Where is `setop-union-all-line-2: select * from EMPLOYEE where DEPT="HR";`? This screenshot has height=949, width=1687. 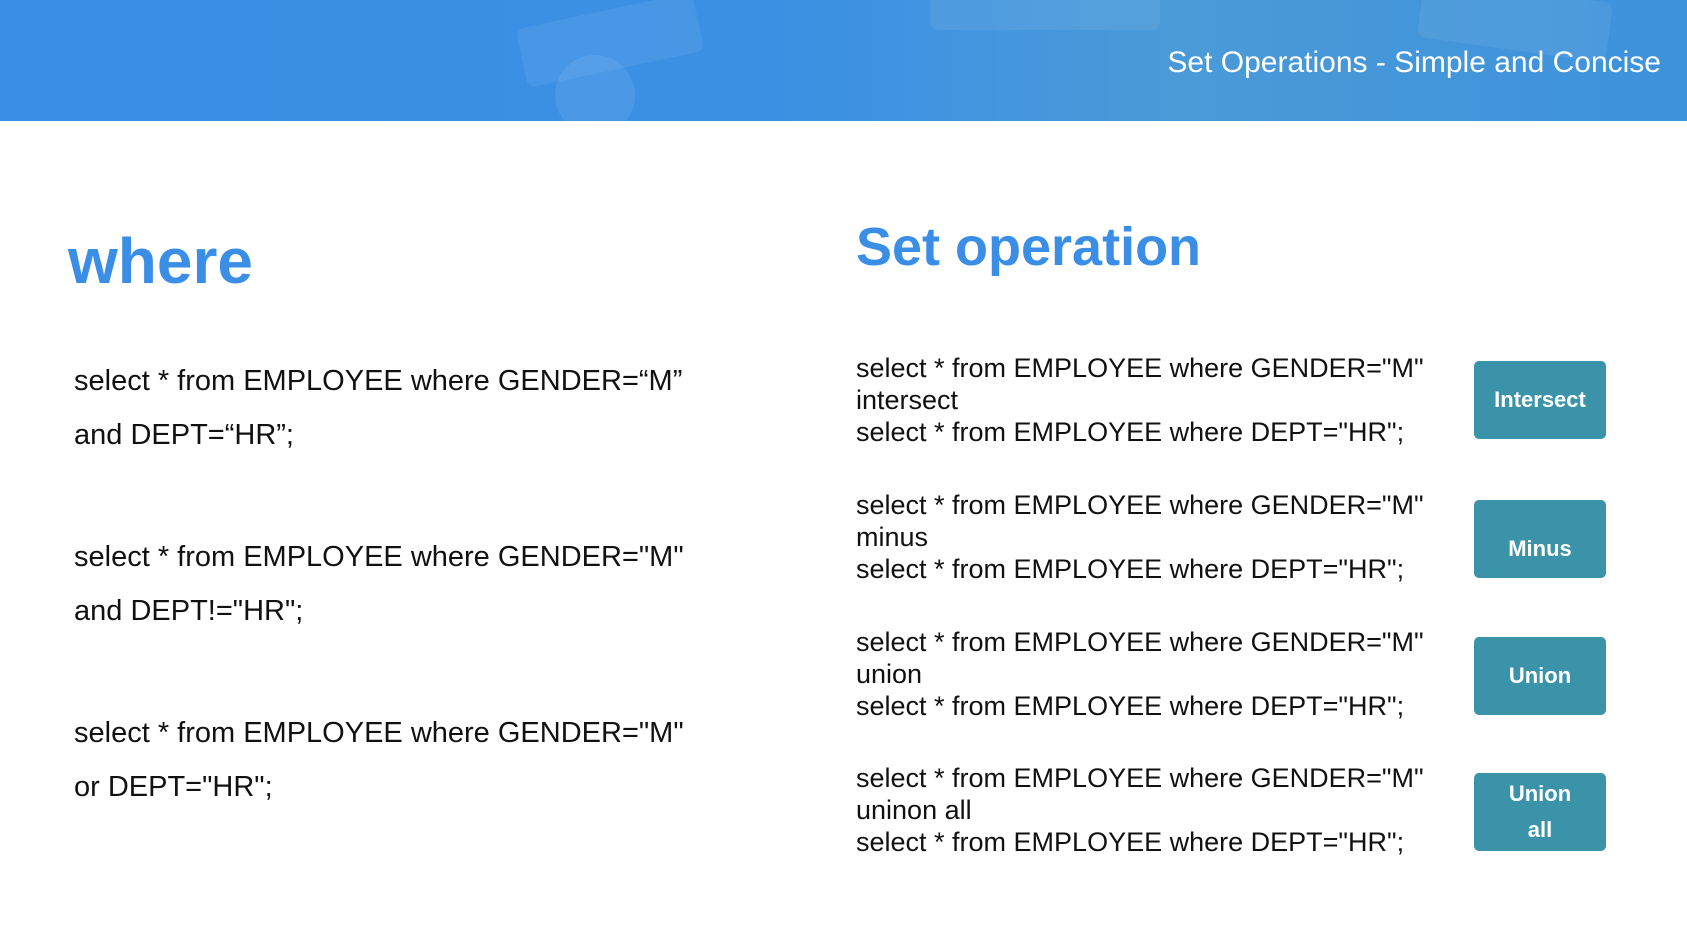 setop-union-all-line-2: select * from EMPLOYEE where DEPT="HR"; is located at coordinates (1130, 842).